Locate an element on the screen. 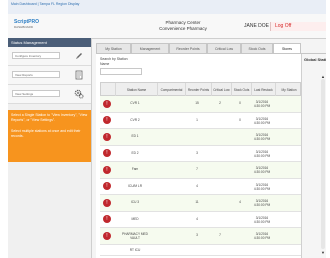 The image size is (330, 258). cell-critical-low: 7 is located at coordinates (220, 235).